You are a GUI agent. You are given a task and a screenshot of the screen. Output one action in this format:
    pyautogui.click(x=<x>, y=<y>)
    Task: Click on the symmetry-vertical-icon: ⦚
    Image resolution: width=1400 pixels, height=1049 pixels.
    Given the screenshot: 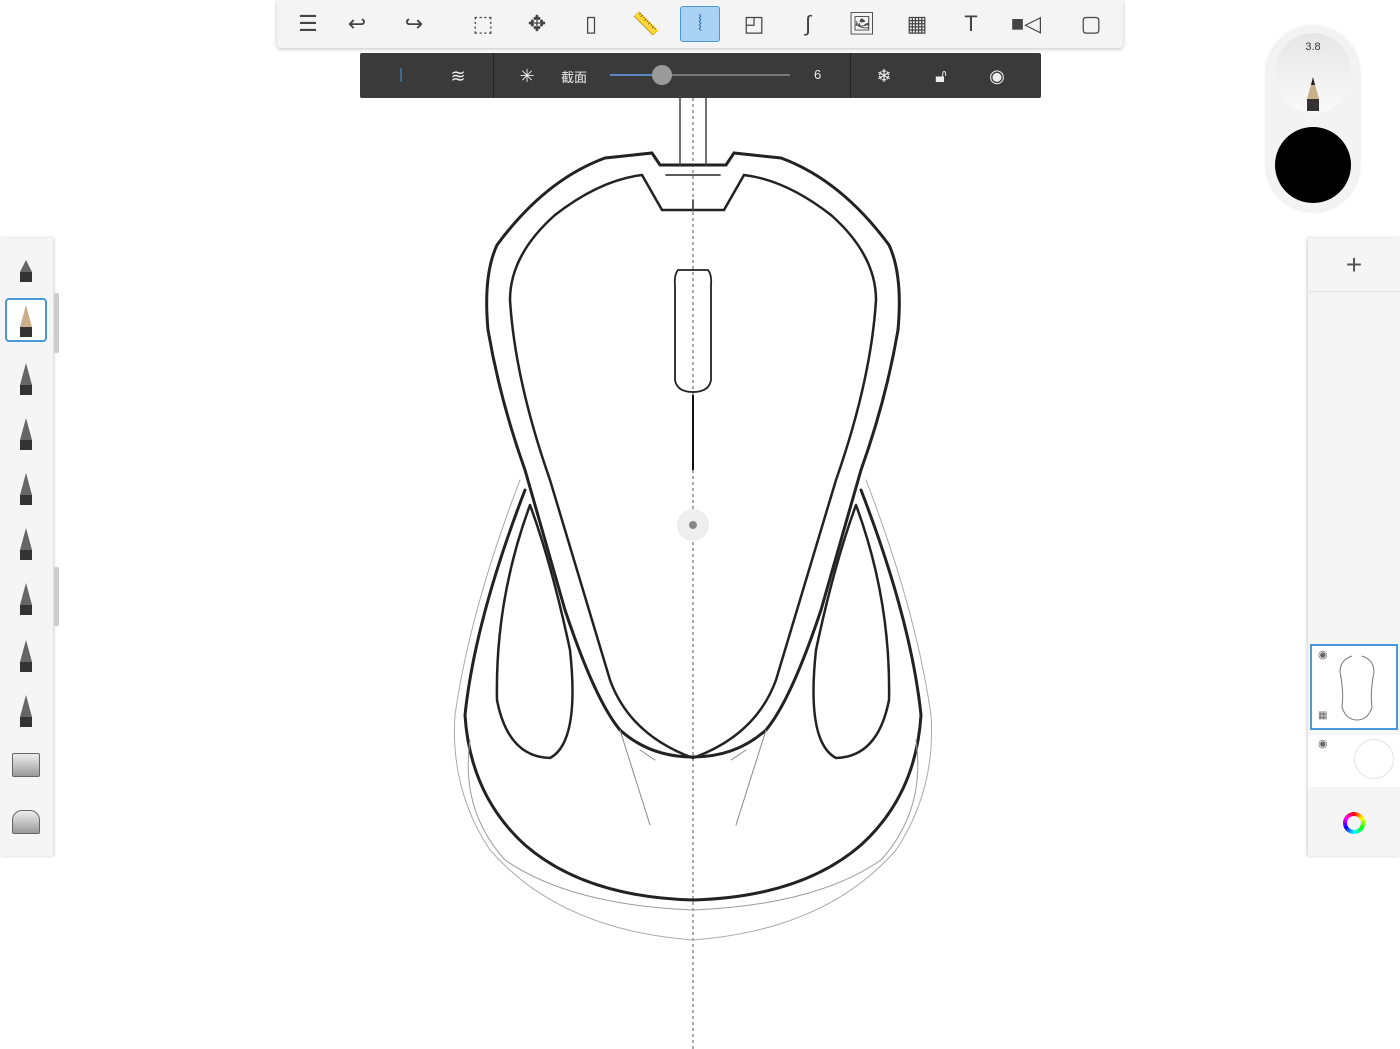 What is the action you would take?
    pyautogui.click(x=401, y=76)
    